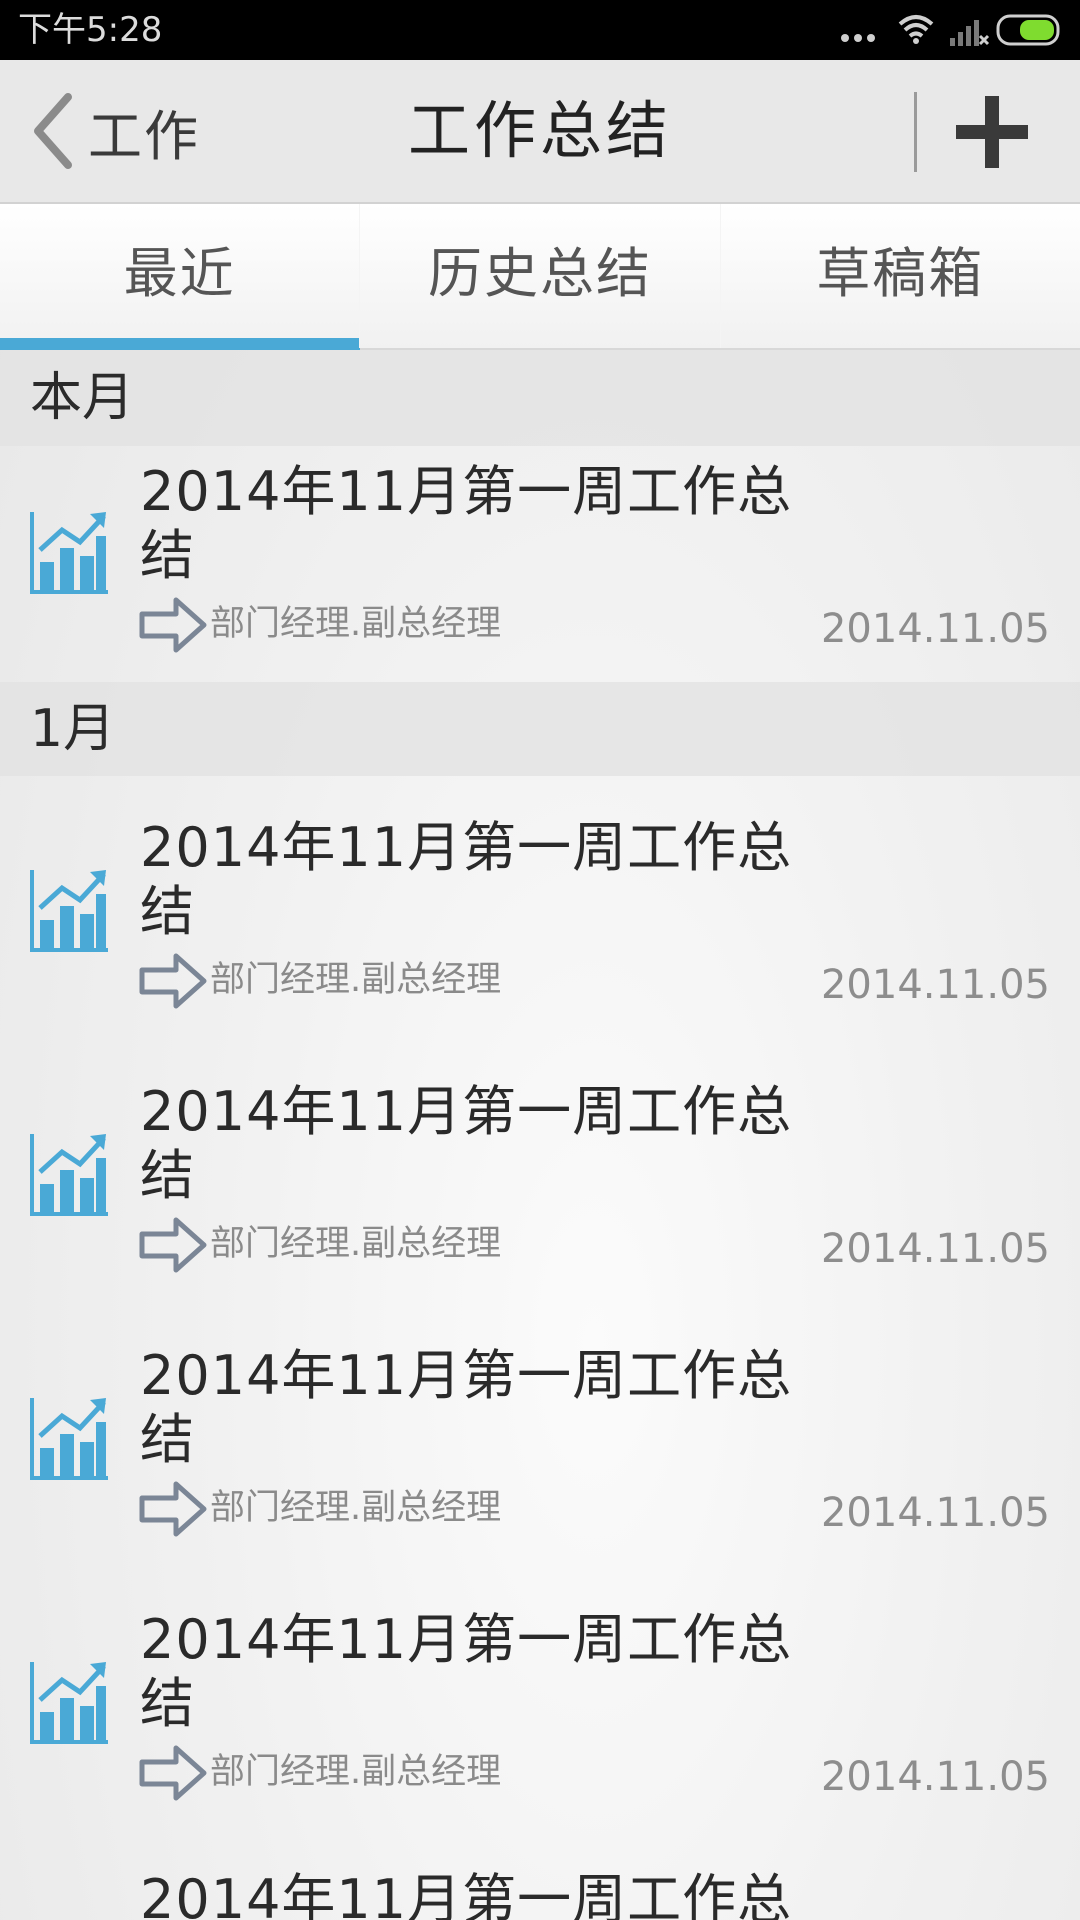 This screenshot has height=1920, width=1080. I want to click on back-button: 工作, so click(115, 131).